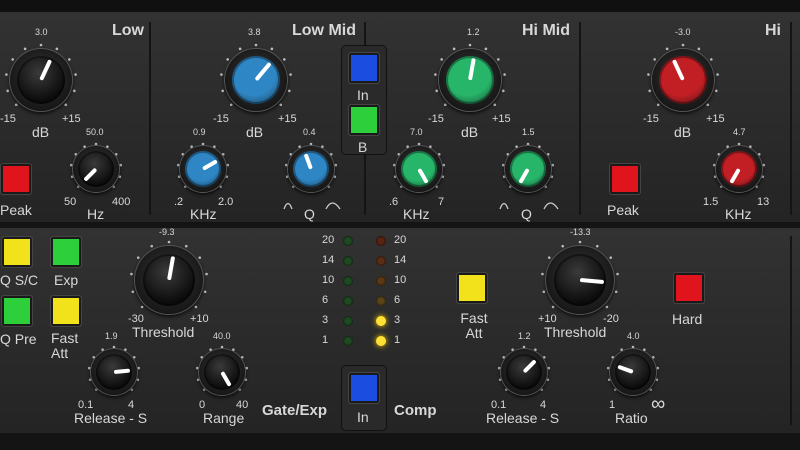  Describe the element at coordinates (111, 336) in the screenshot. I see `gate-release-value: 1.9` at that location.